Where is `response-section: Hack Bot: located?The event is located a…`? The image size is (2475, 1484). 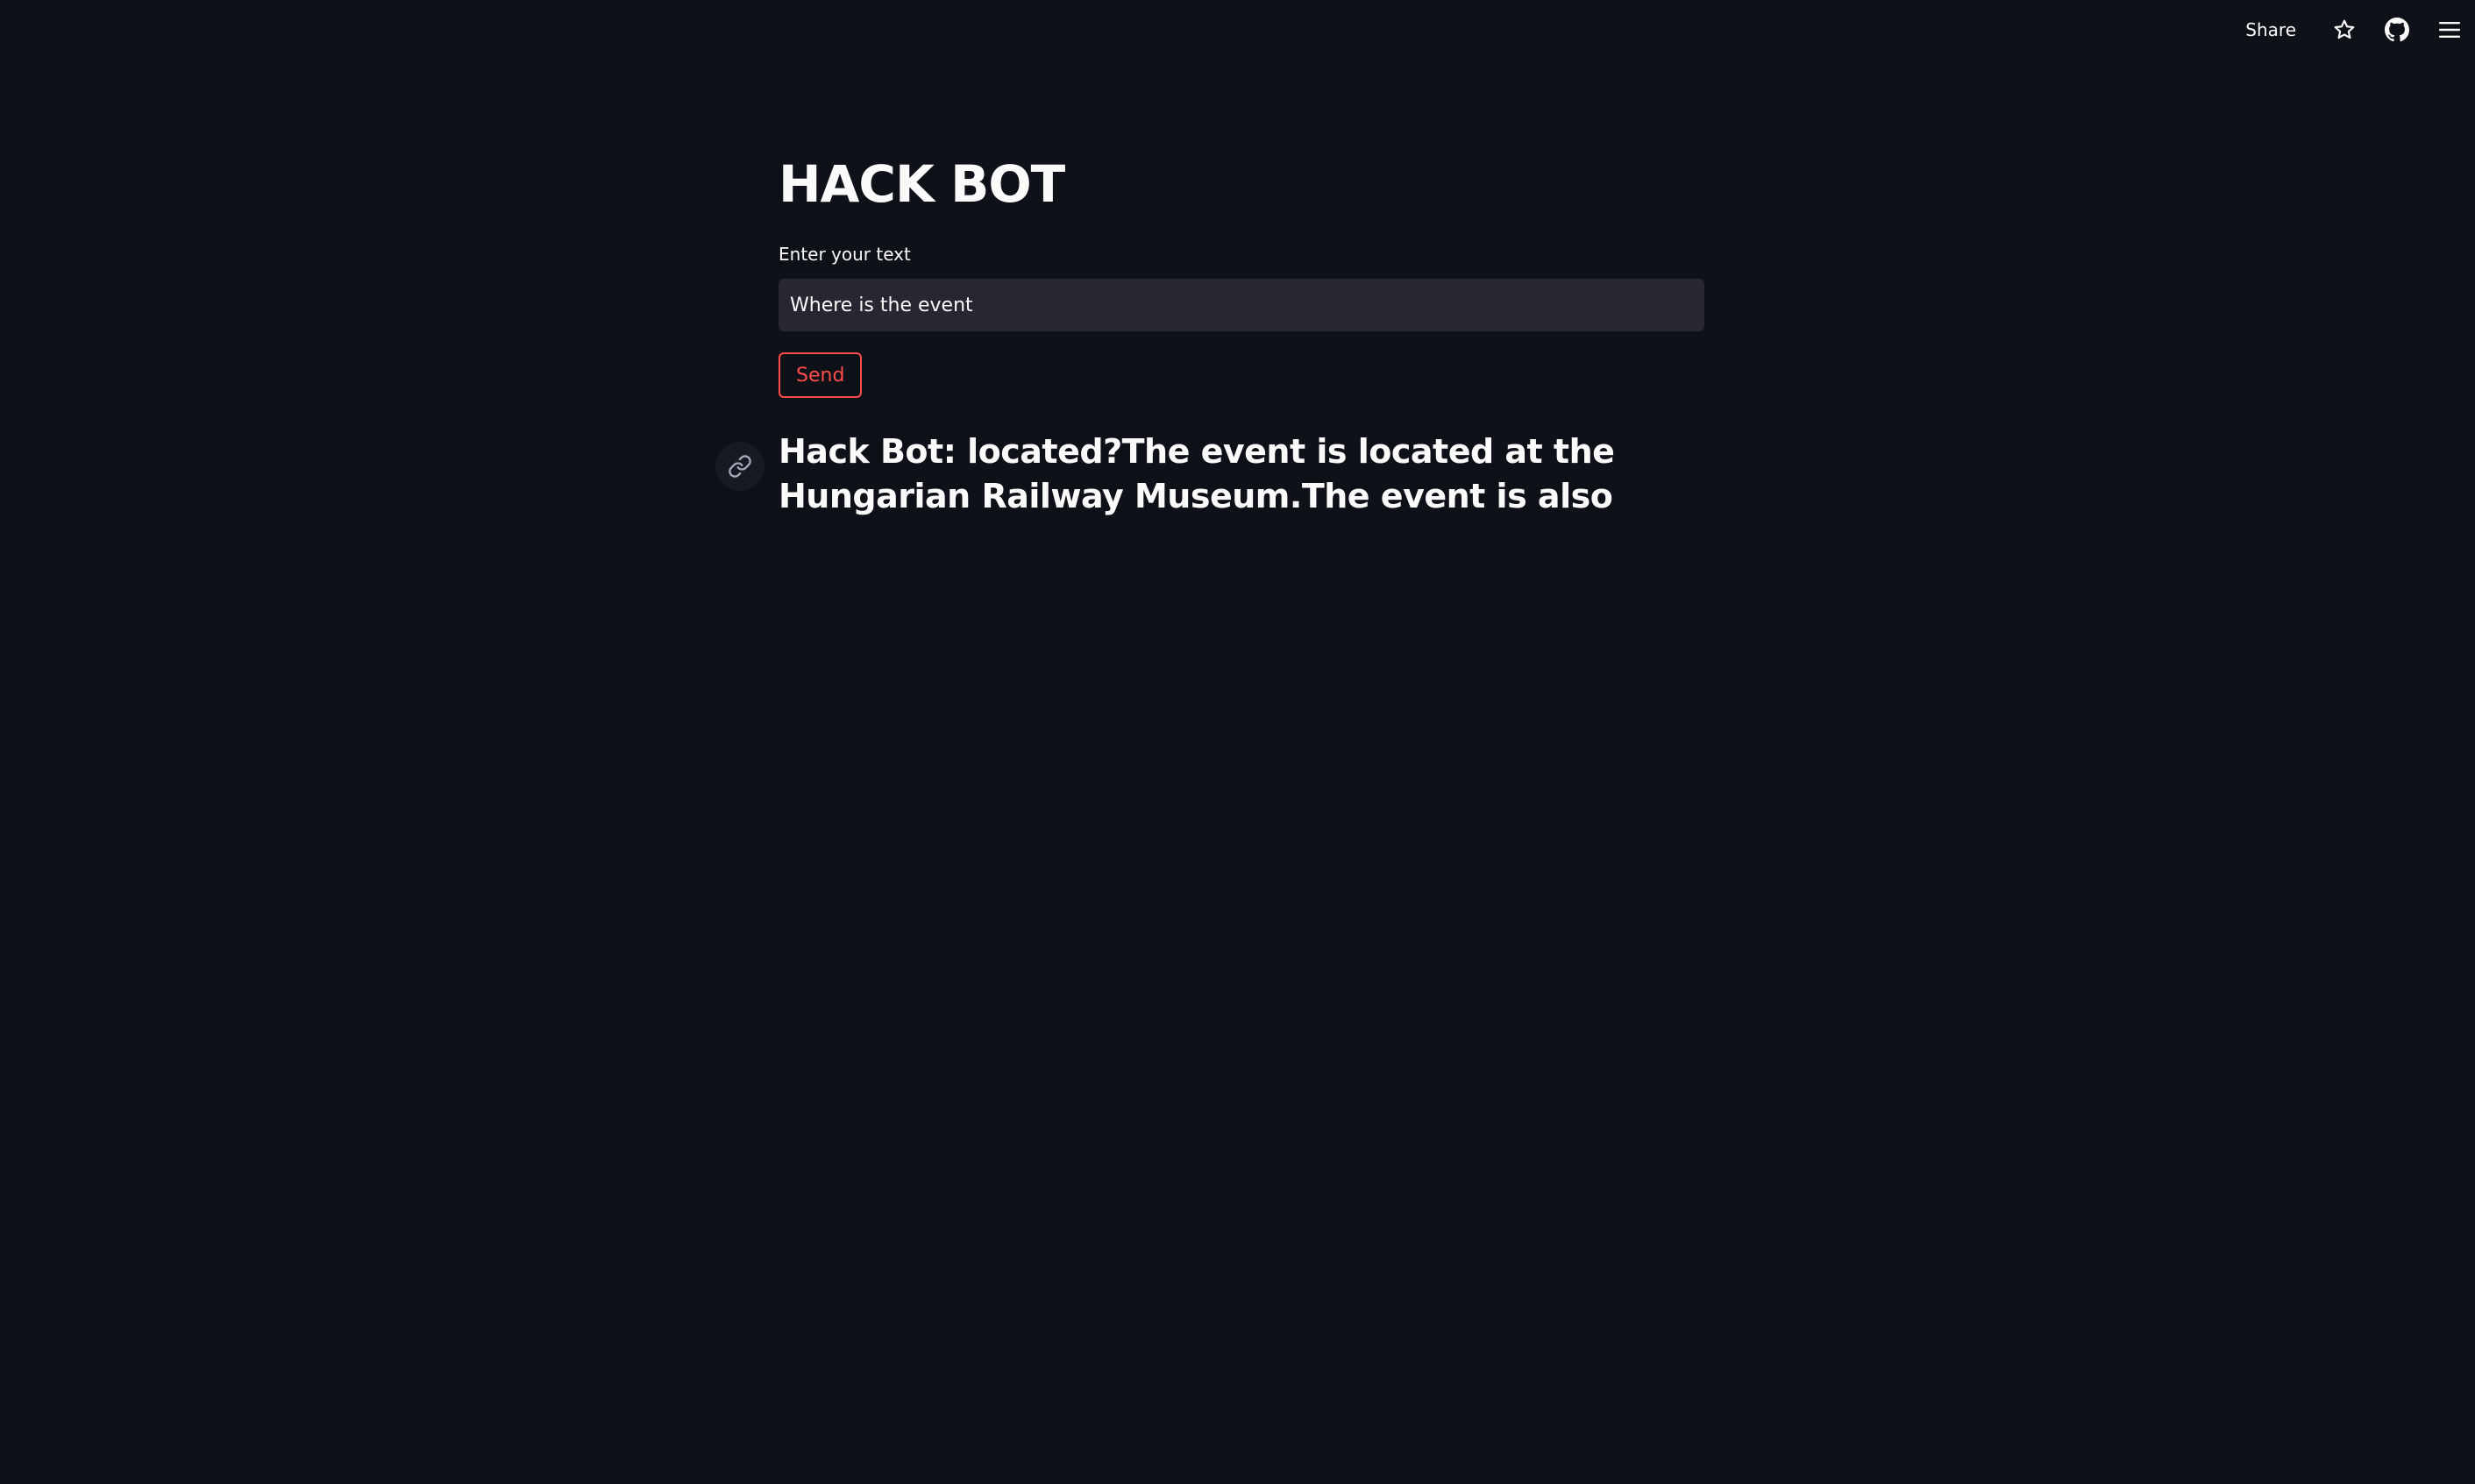
response-section: Hack Bot: located?The event is located a… is located at coordinates (1209, 475).